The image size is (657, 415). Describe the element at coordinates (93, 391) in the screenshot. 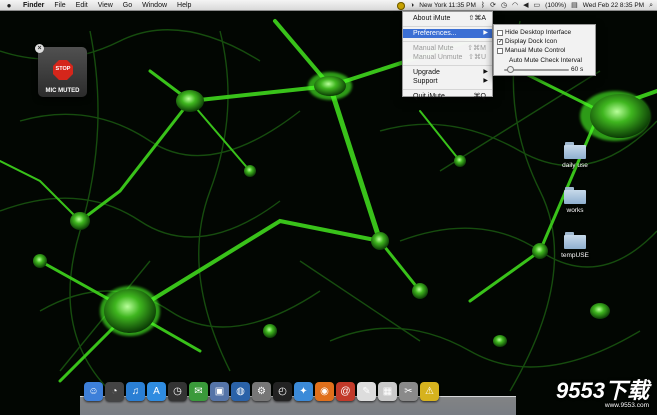

I see `finder-icon: ☺` at that location.